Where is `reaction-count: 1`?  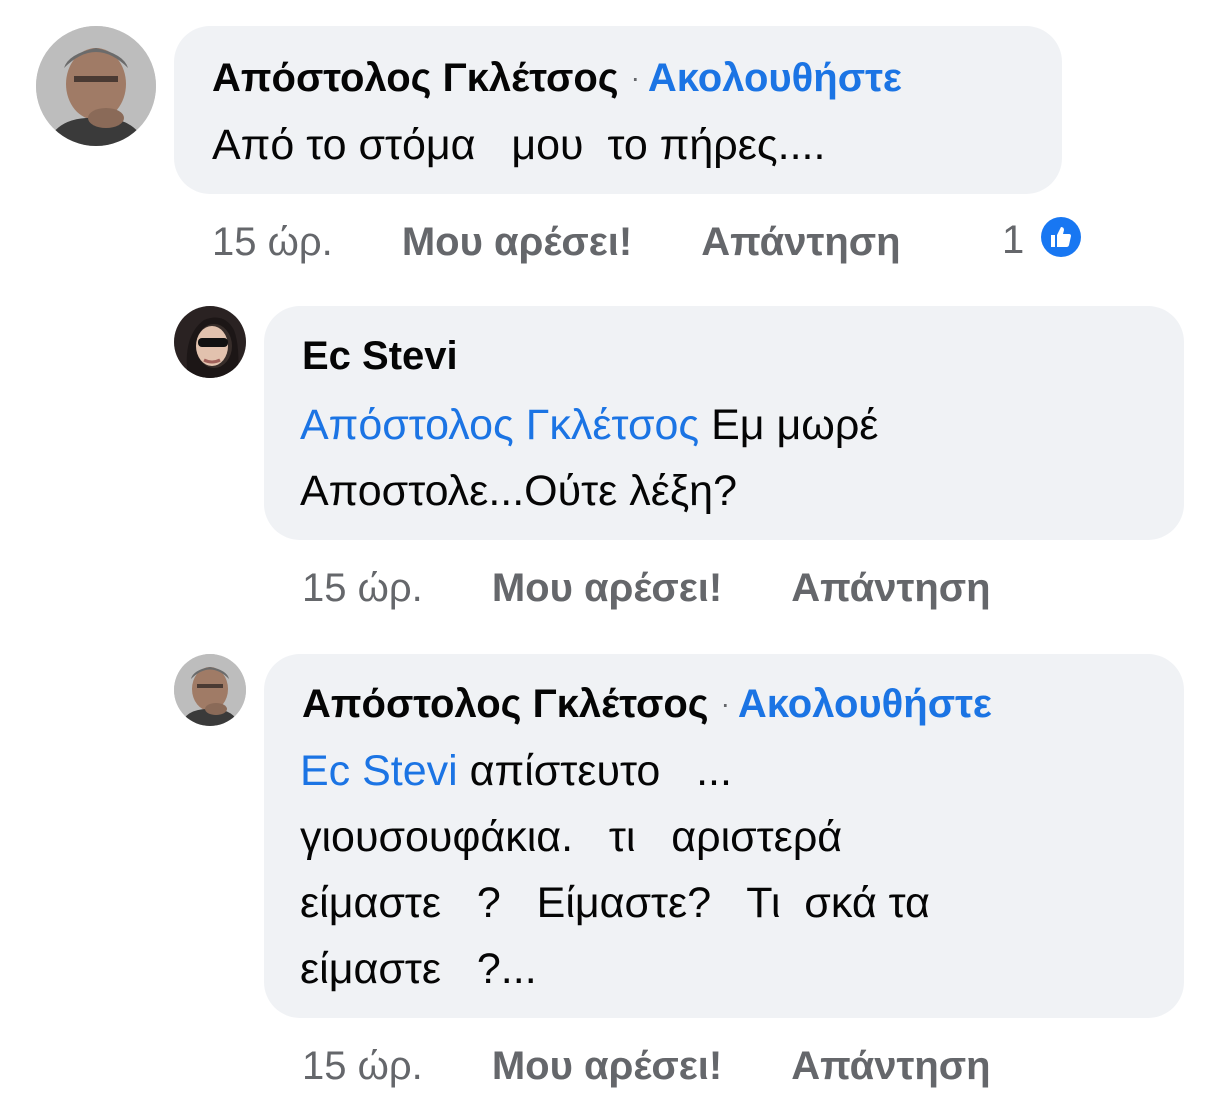 reaction-count: 1 is located at coordinates (1013, 240).